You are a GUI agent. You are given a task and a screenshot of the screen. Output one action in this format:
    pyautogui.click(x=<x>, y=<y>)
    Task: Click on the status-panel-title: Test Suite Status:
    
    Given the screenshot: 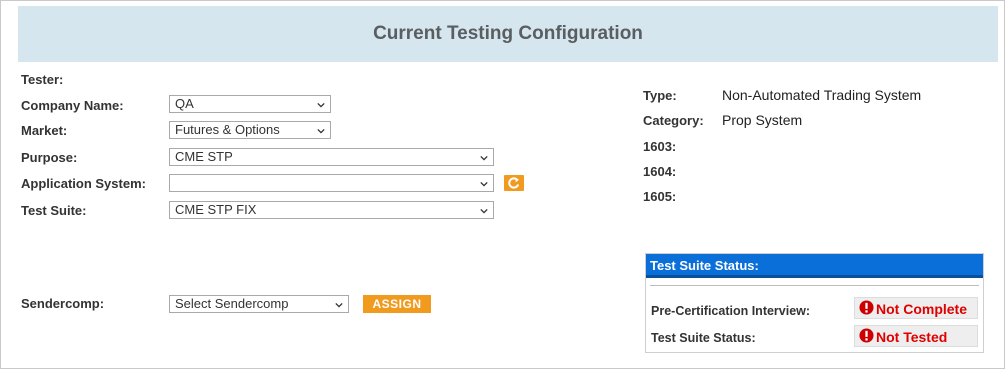 What is the action you would take?
    pyautogui.click(x=704, y=265)
    